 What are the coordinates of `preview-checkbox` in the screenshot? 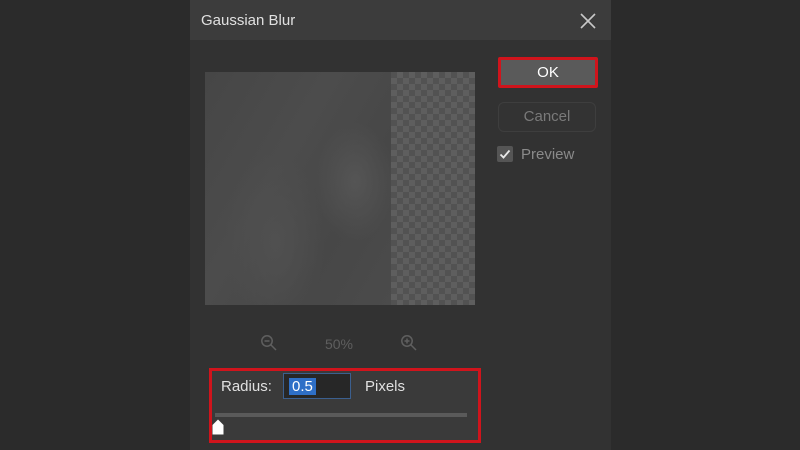 It's located at (505, 154).